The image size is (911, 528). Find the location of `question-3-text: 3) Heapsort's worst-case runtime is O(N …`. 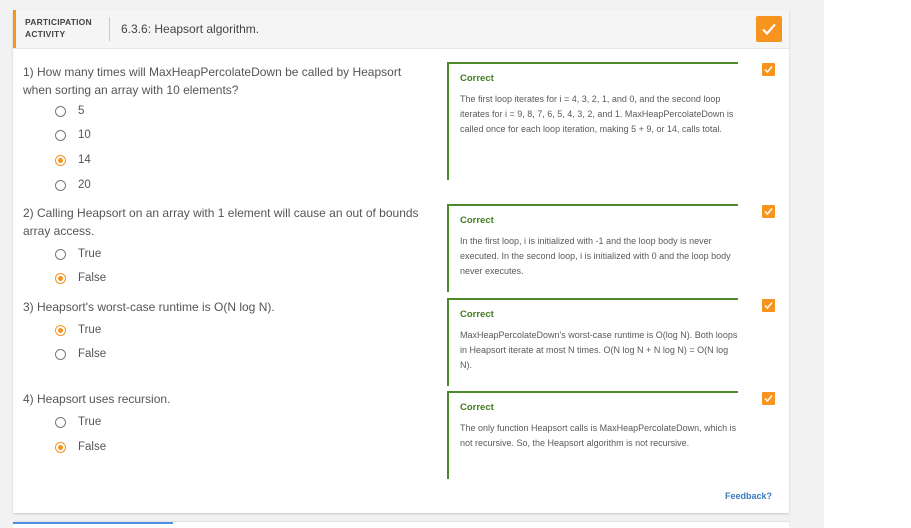

question-3-text: 3) Heapsort's worst-case runtime is O(N … is located at coordinates (149, 307).